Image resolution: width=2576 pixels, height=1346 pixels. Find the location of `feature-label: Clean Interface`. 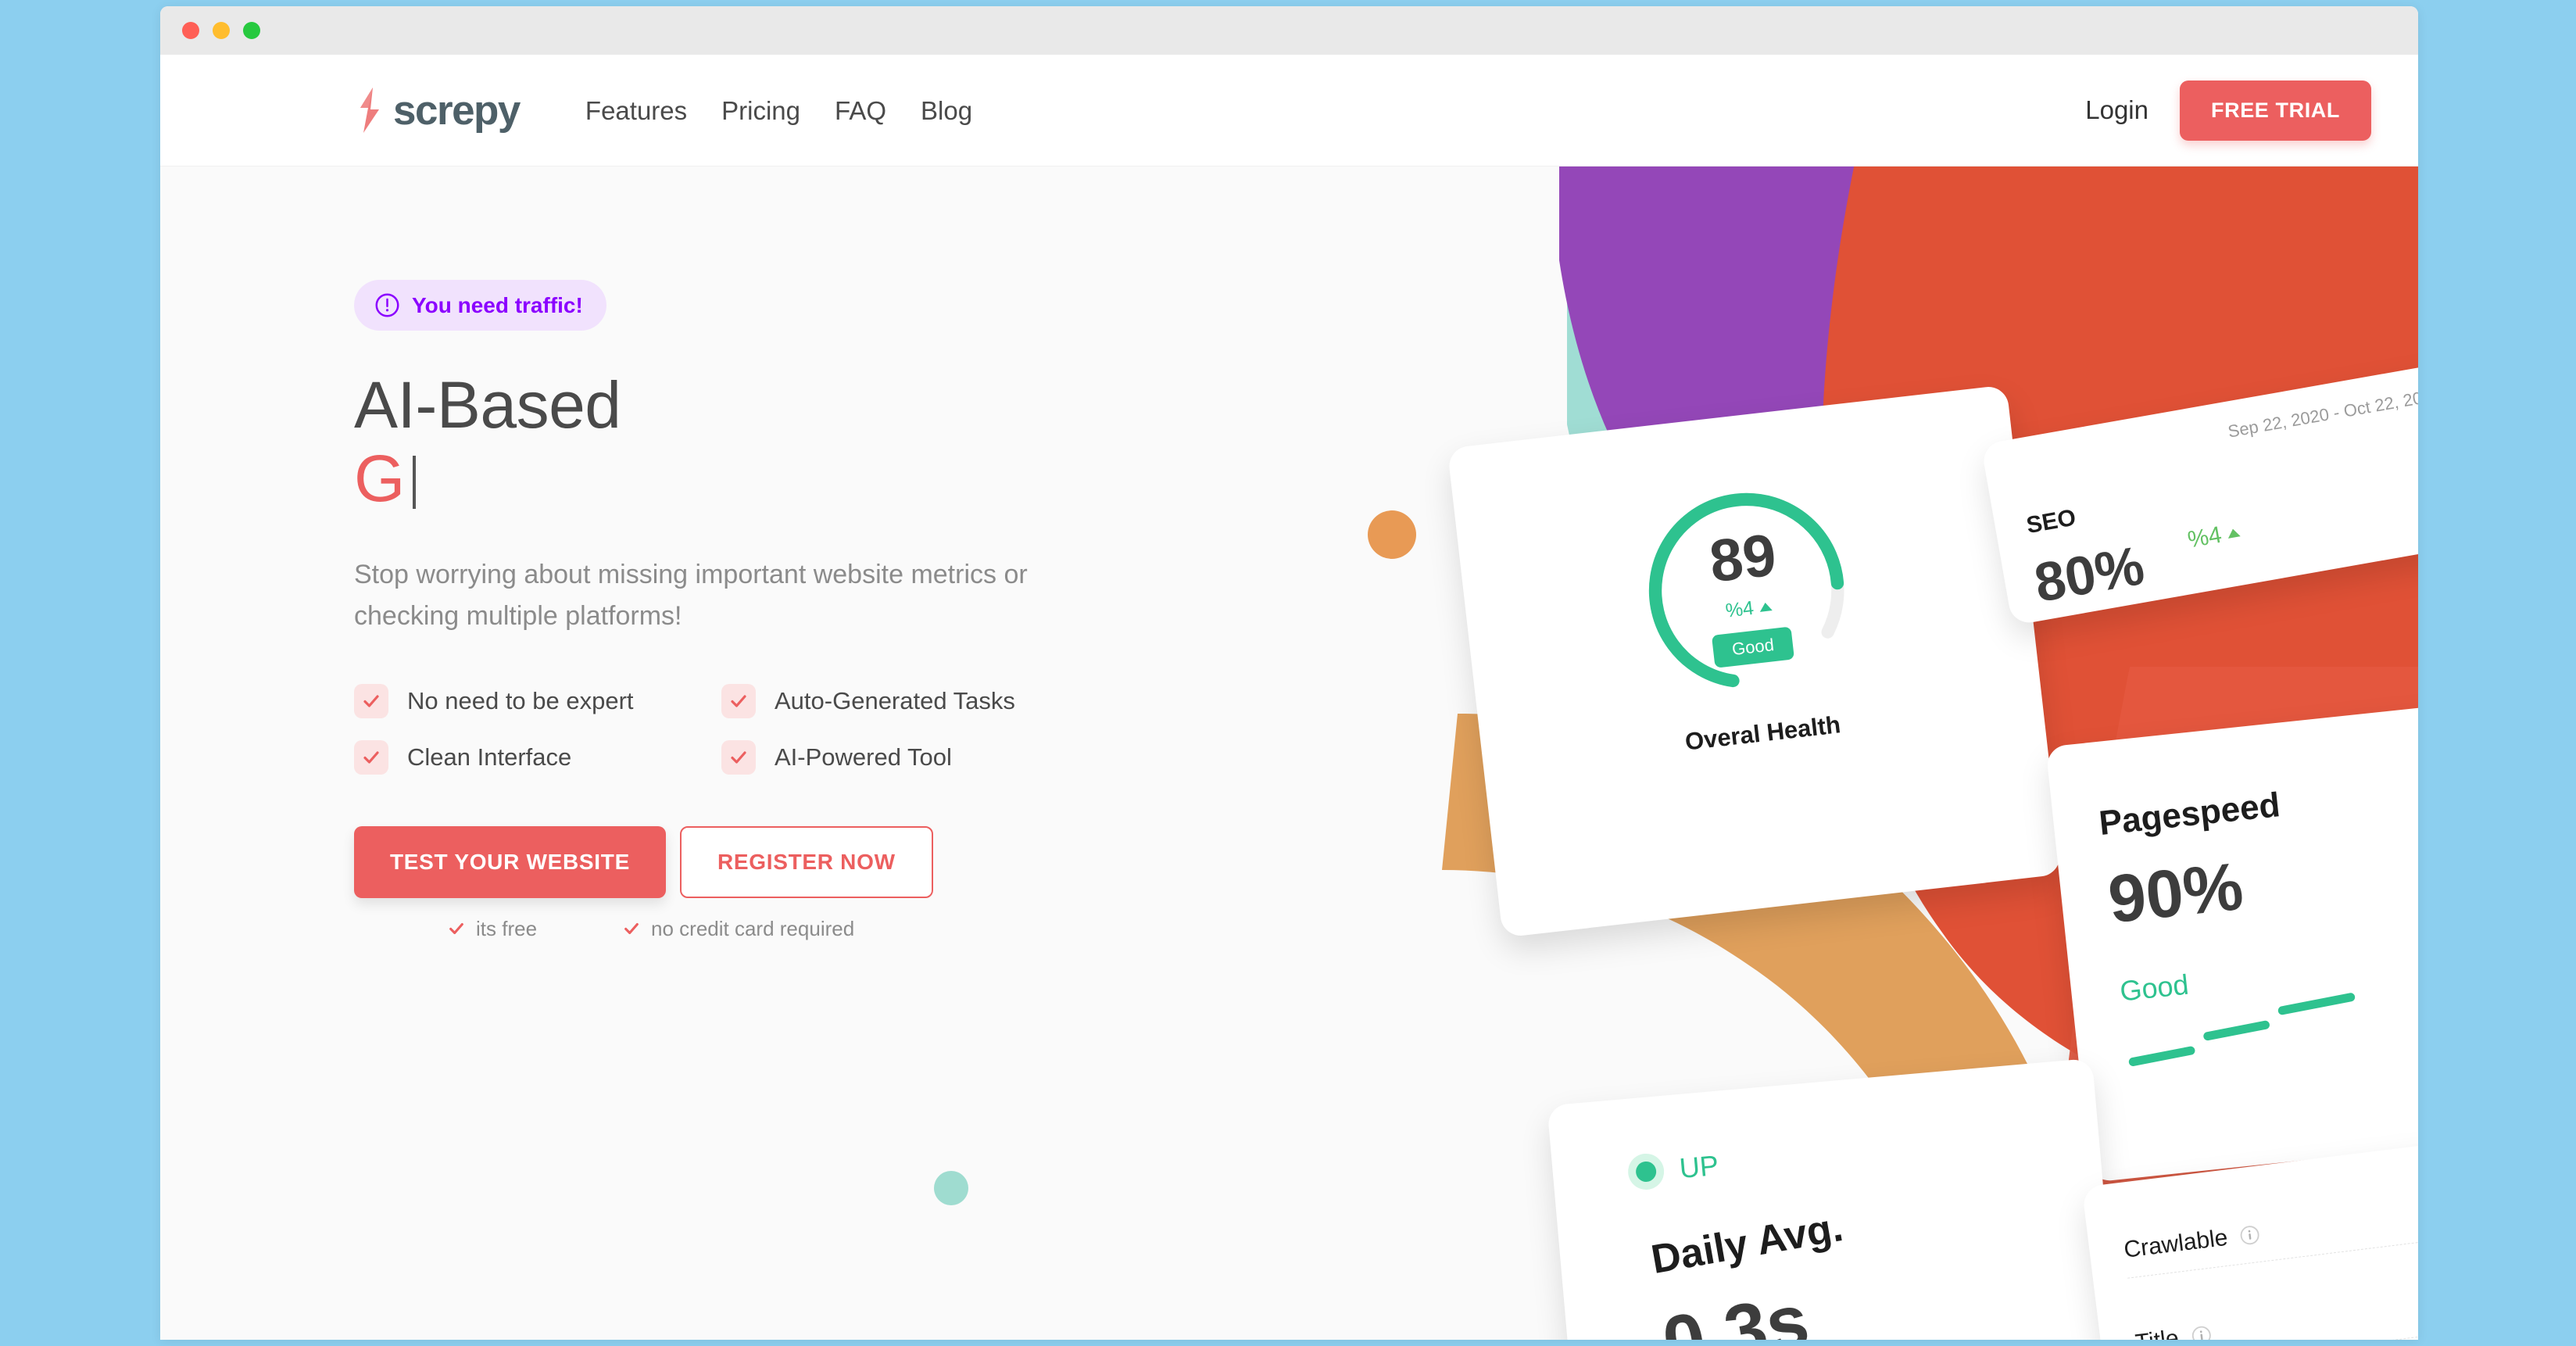

feature-label: Clean Interface is located at coordinates (489, 757).